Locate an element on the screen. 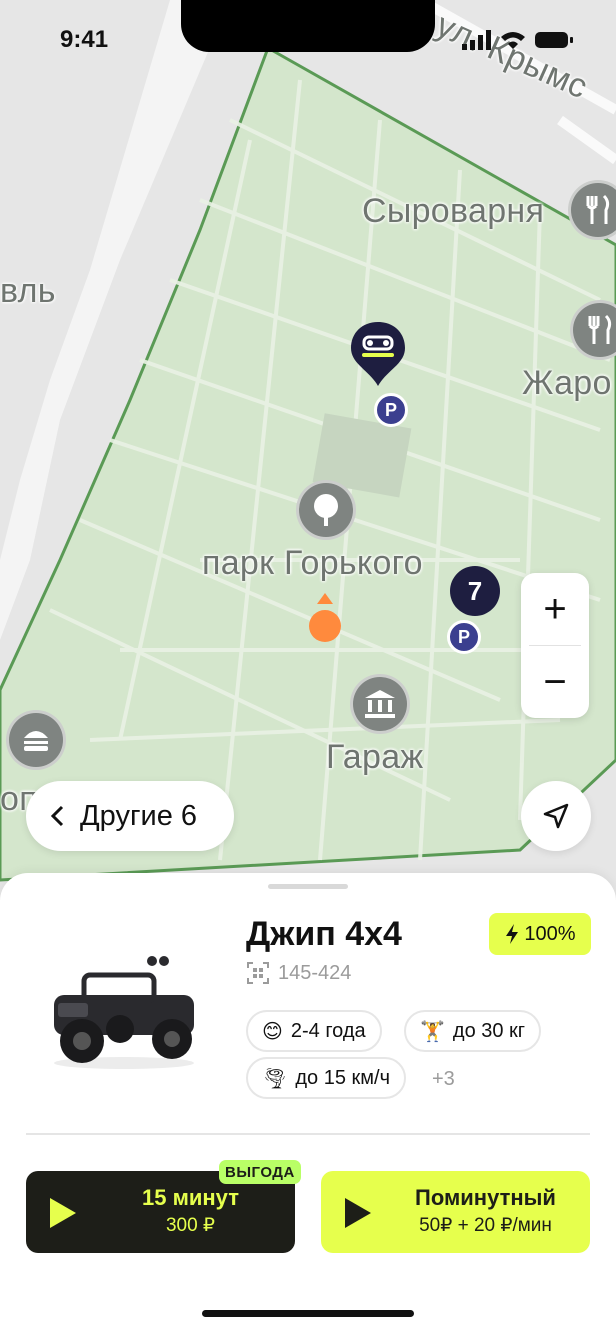 Image resolution: width=616 pixels, height=1332 pixels. sheet-handle is located at coordinates (308, 886).